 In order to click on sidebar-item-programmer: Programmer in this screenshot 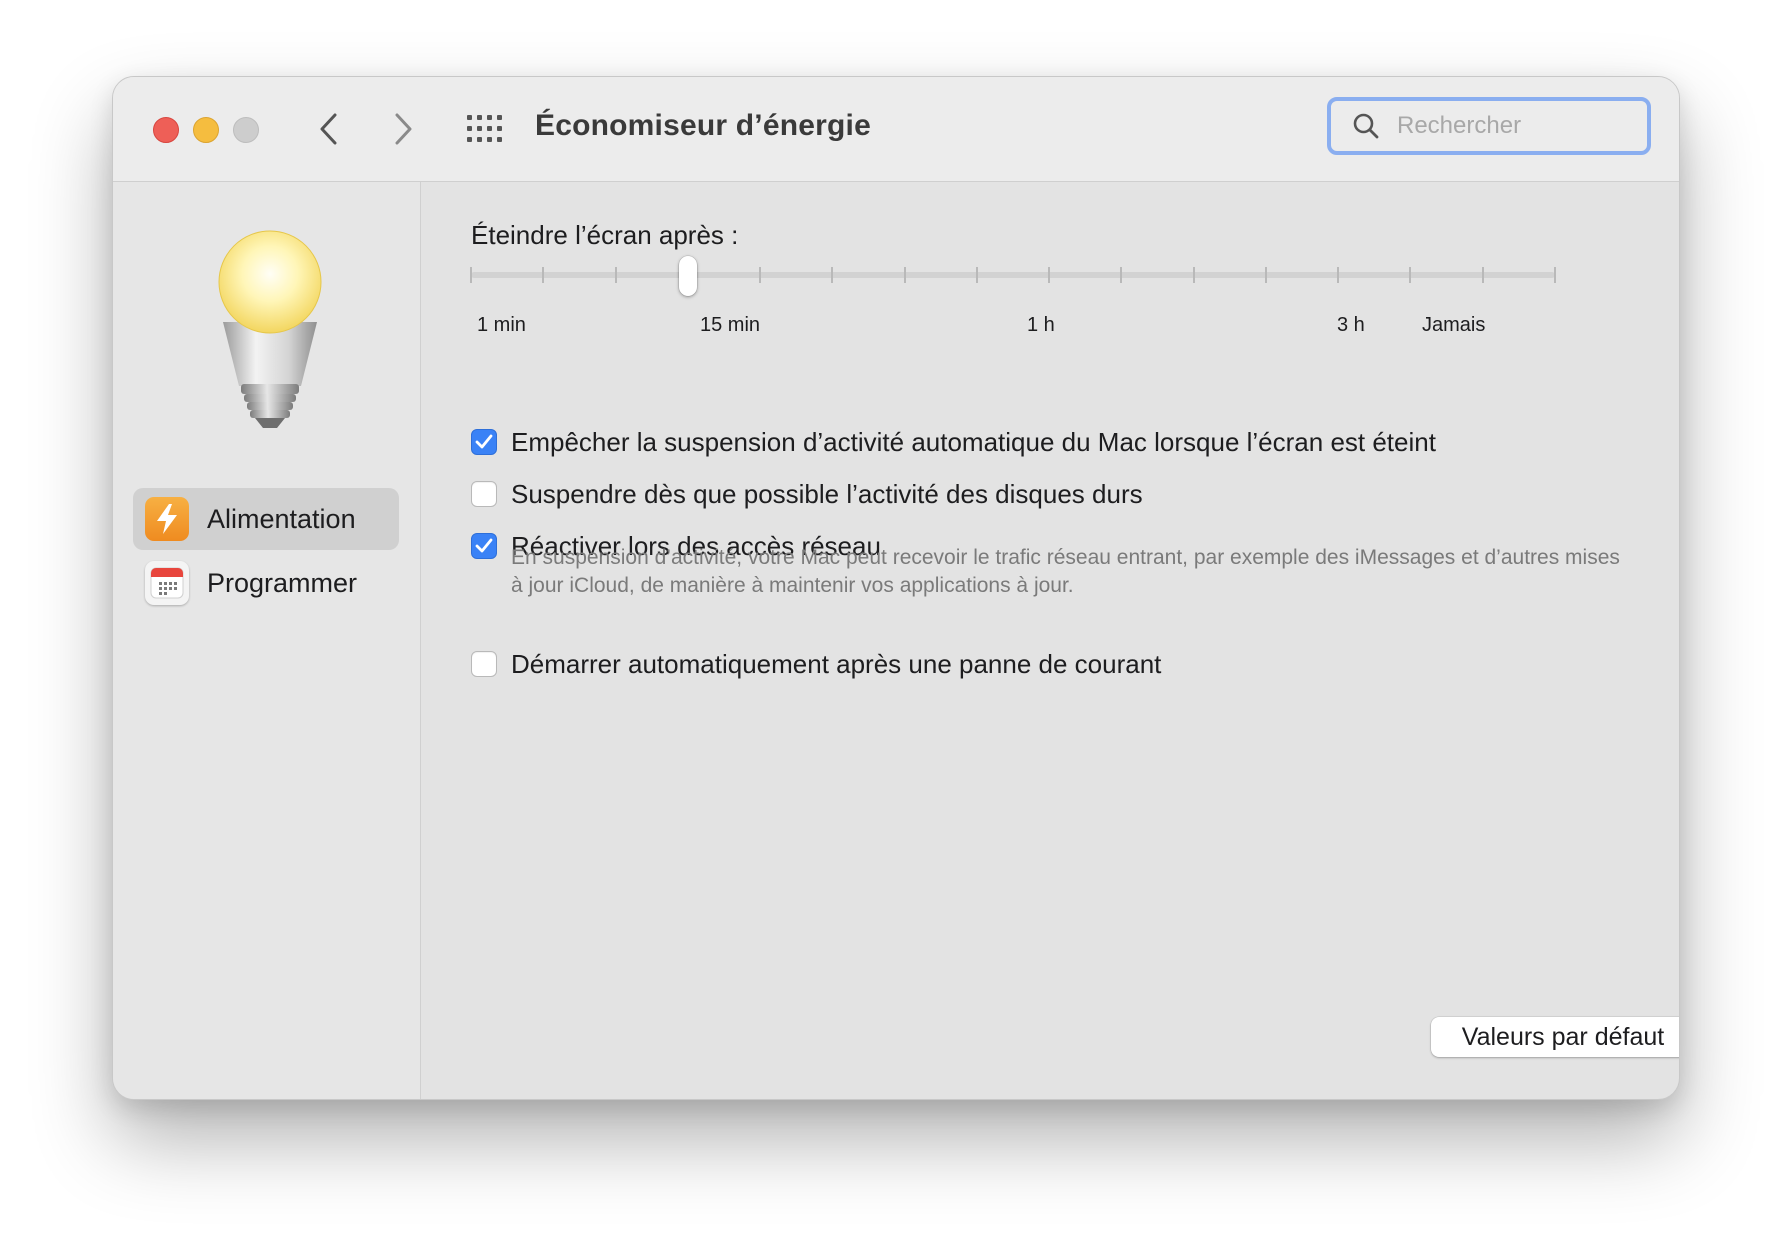, I will do `click(266, 583)`.